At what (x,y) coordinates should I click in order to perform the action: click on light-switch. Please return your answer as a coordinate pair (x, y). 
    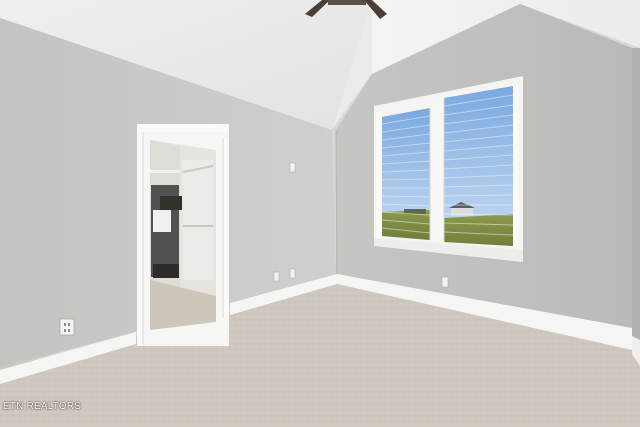
    Looking at the image, I should click on (292, 167).